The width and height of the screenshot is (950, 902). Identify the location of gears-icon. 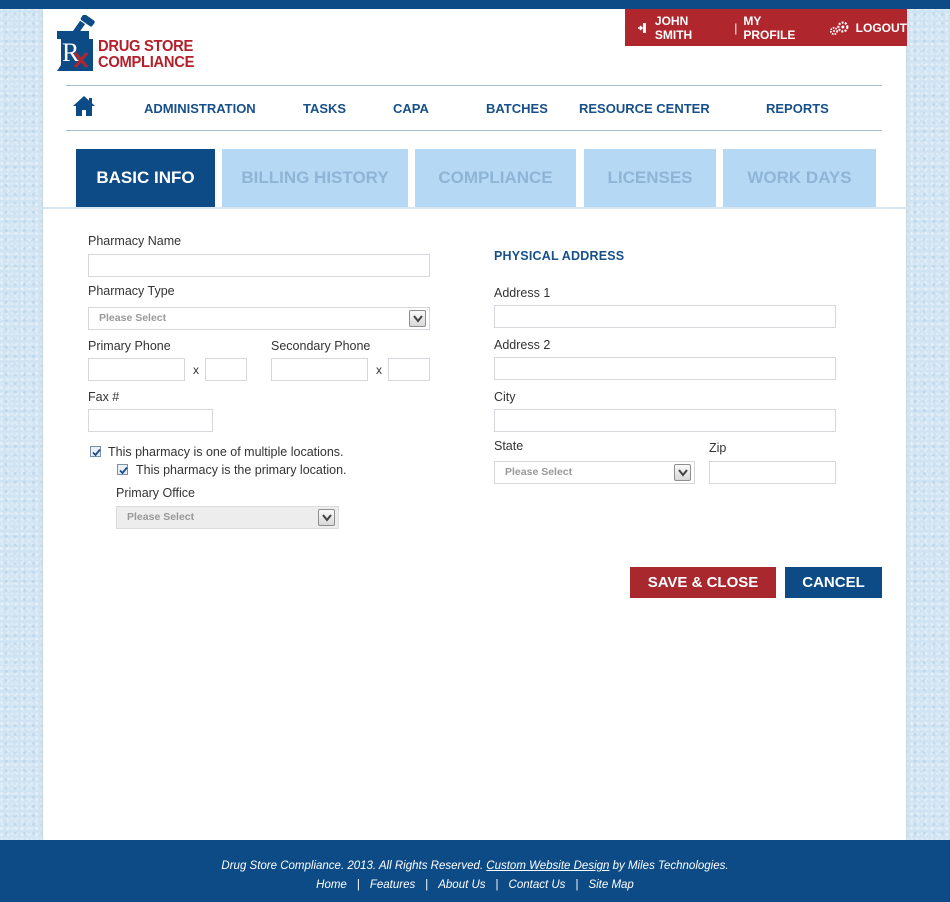
(839, 28).